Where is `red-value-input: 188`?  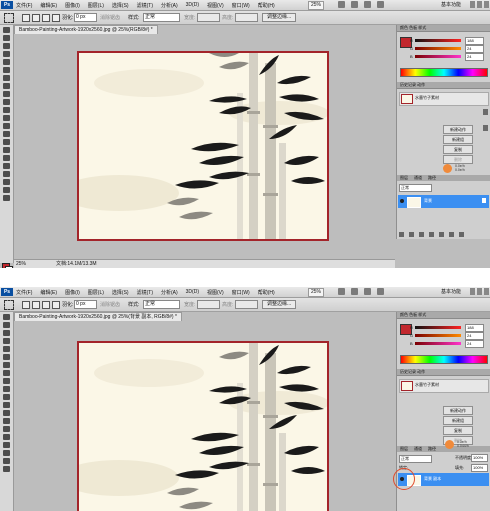
red-value-input: 188 is located at coordinates (474, 328).